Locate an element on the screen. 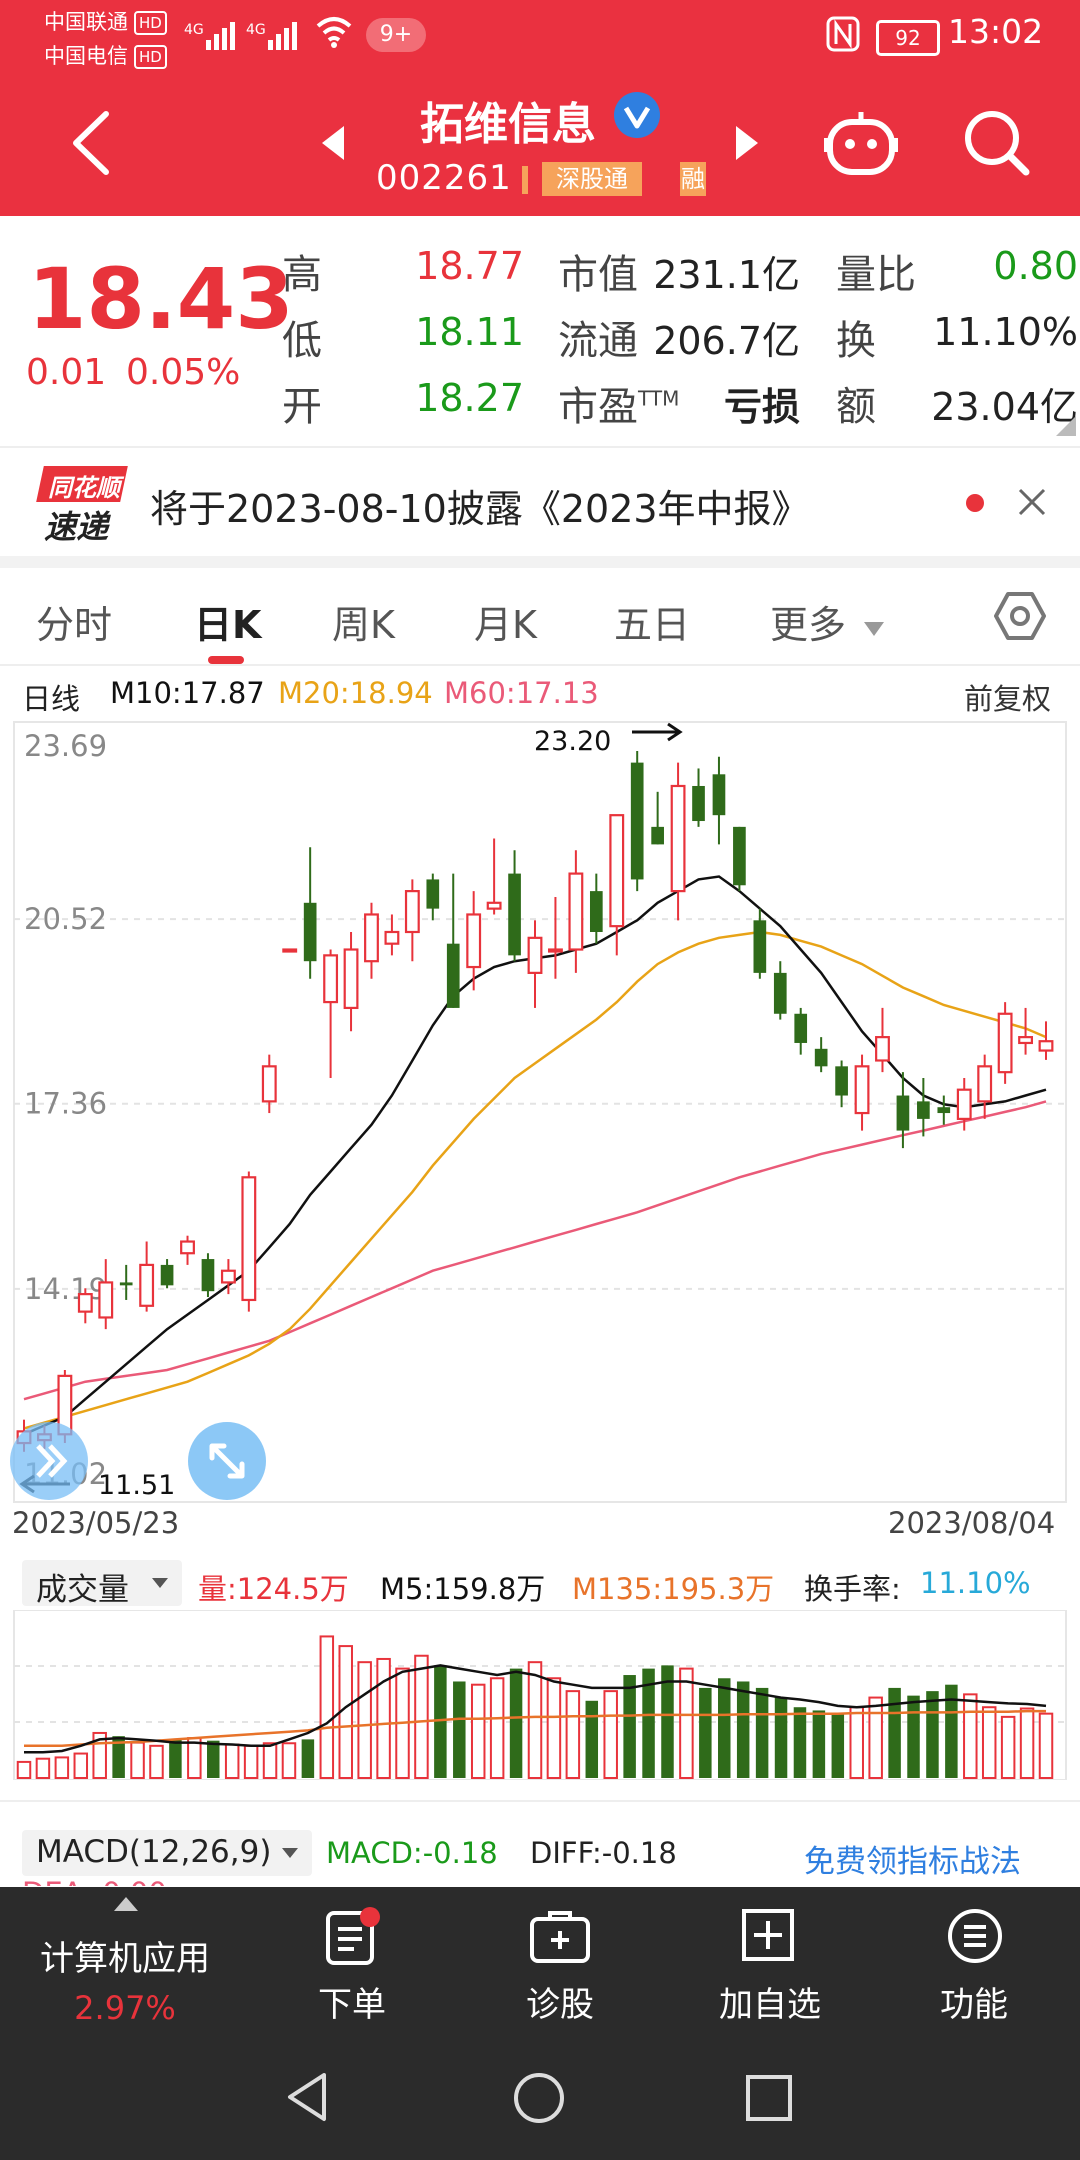  volume-chart is located at coordinates (540, 1695).